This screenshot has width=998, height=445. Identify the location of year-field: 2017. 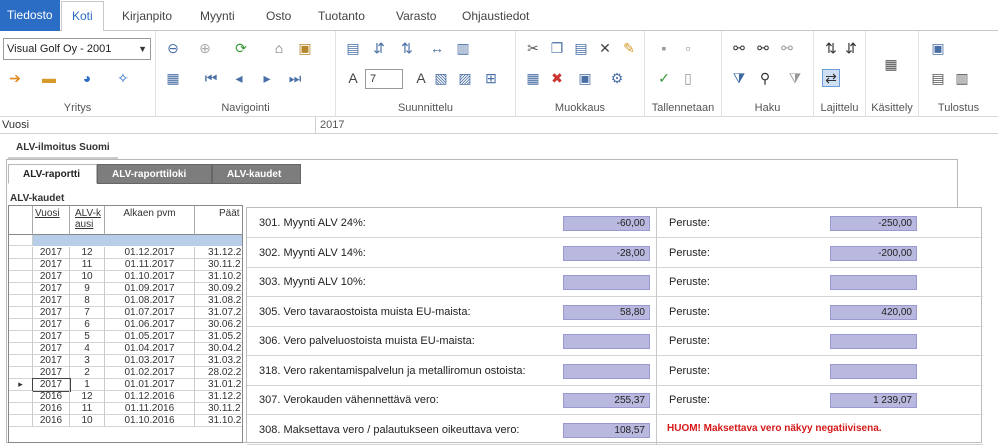
(329, 125).